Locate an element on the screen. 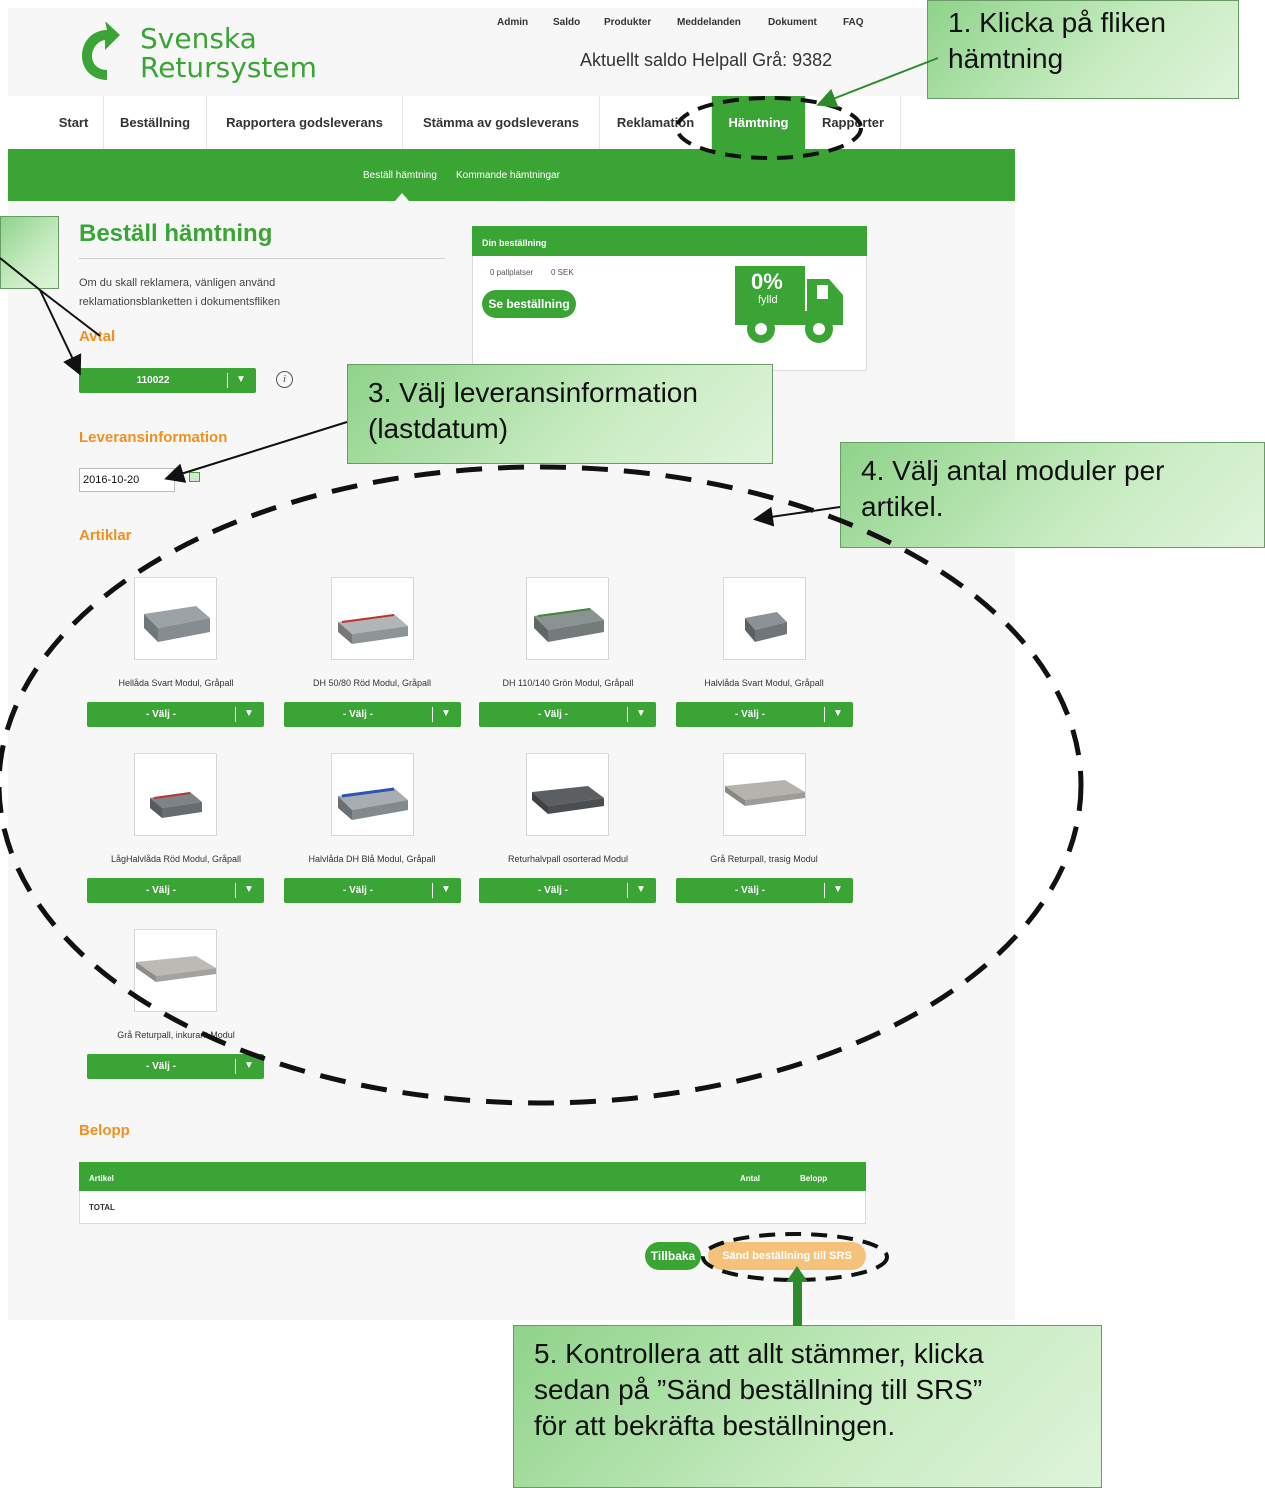  arrow-step-2b is located at coordinates (20, 274).